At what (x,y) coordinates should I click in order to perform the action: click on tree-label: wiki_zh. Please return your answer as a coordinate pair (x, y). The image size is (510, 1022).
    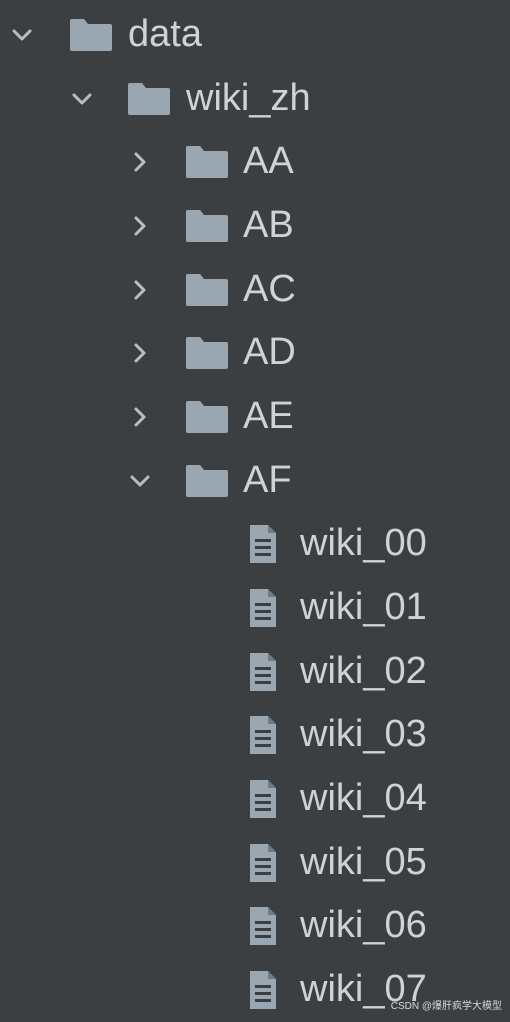
    Looking at the image, I should click on (248, 97).